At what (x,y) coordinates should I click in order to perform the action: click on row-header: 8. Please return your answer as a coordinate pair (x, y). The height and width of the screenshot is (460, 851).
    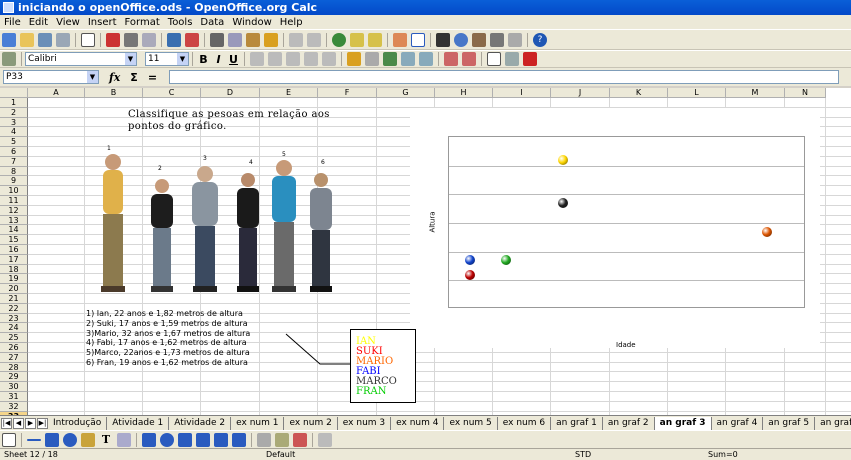
    Looking at the image, I should click on (14, 171).